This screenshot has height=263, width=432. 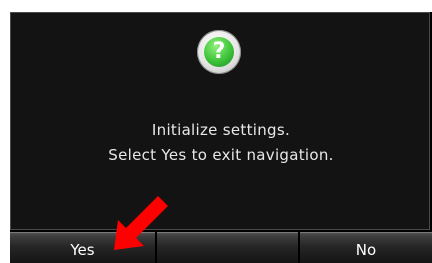 What do you see at coordinates (141, 223) in the screenshot?
I see `red-arrow-icon` at bounding box center [141, 223].